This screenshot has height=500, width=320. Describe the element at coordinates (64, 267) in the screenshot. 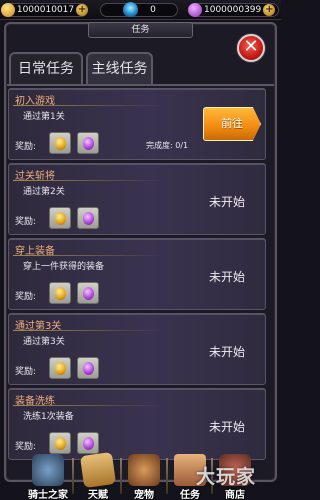

I see `quest-description: 穿上一件获得的装备` at that location.